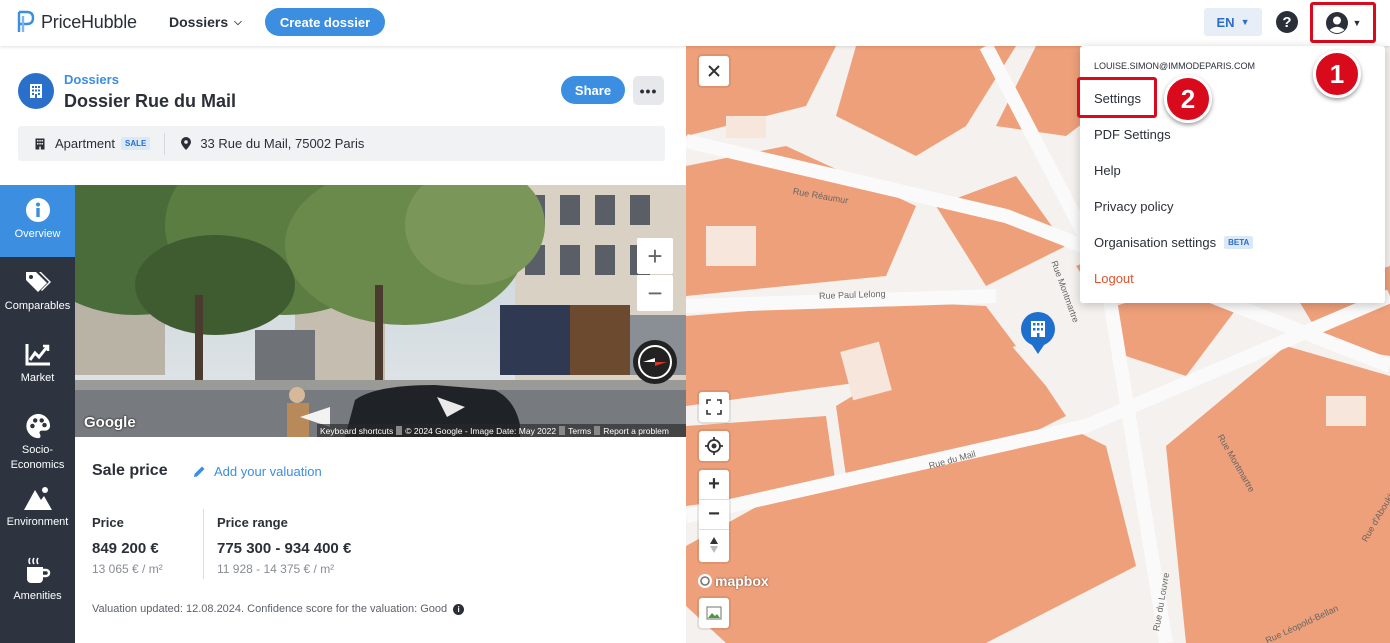 The width and height of the screenshot is (1390, 643). Describe the element at coordinates (481, 430) in the screenshot. I see `copyright-text: © 2024 Google - Image Date: May 2022` at that location.